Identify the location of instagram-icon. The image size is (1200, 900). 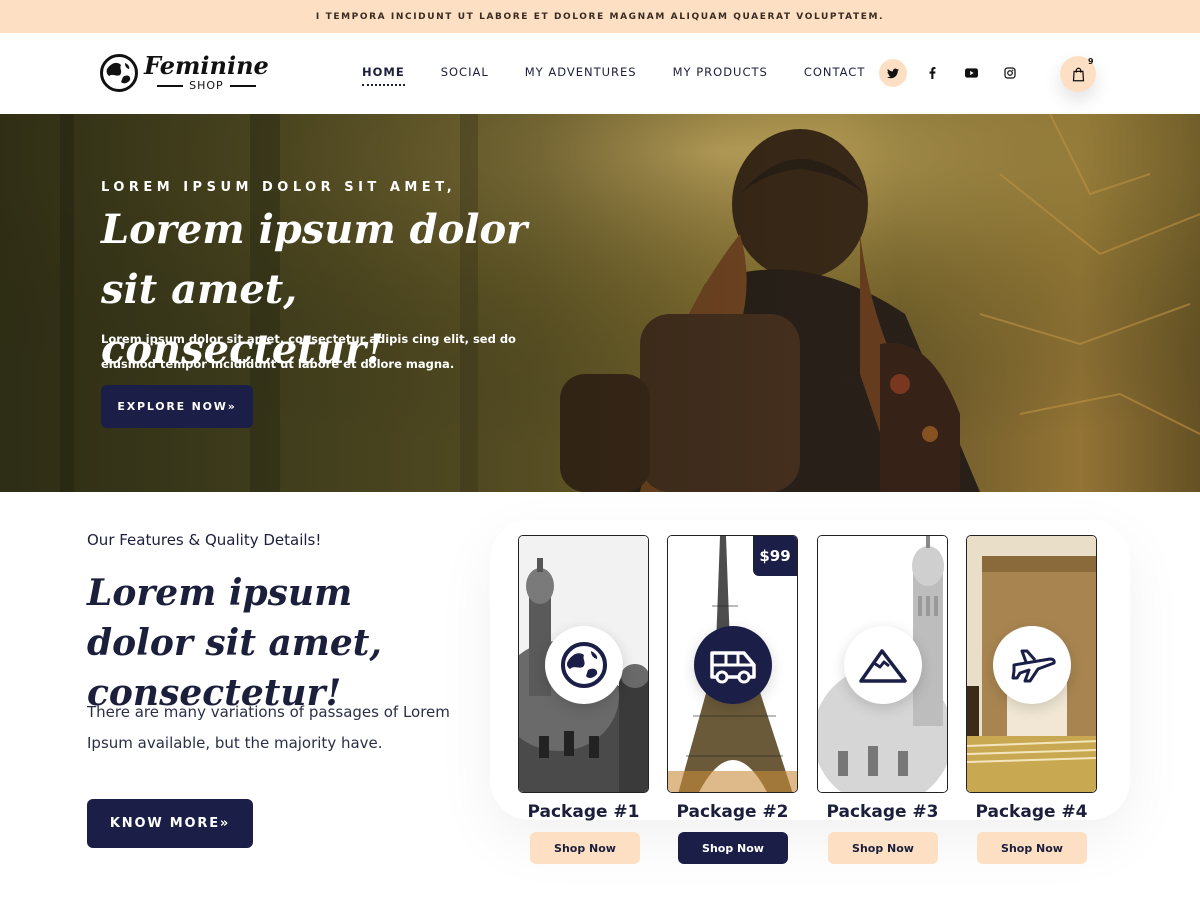
(1010, 73).